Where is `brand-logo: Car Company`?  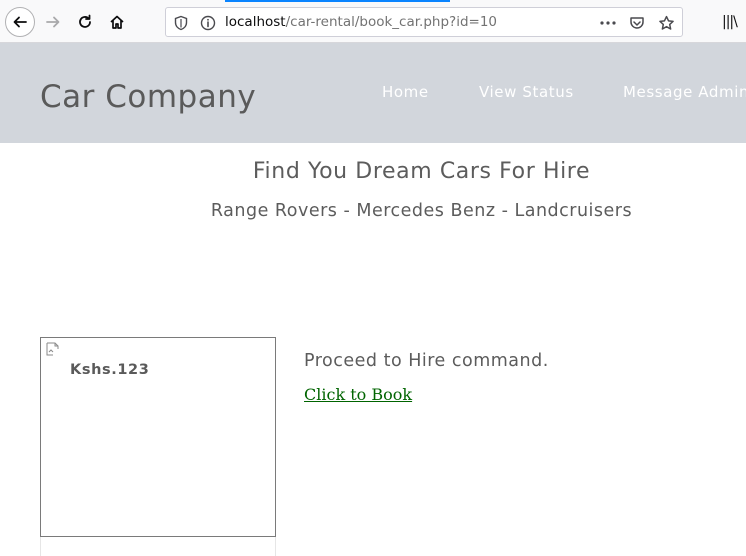
brand-logo: Car Company is located at coordinates (148, 97).